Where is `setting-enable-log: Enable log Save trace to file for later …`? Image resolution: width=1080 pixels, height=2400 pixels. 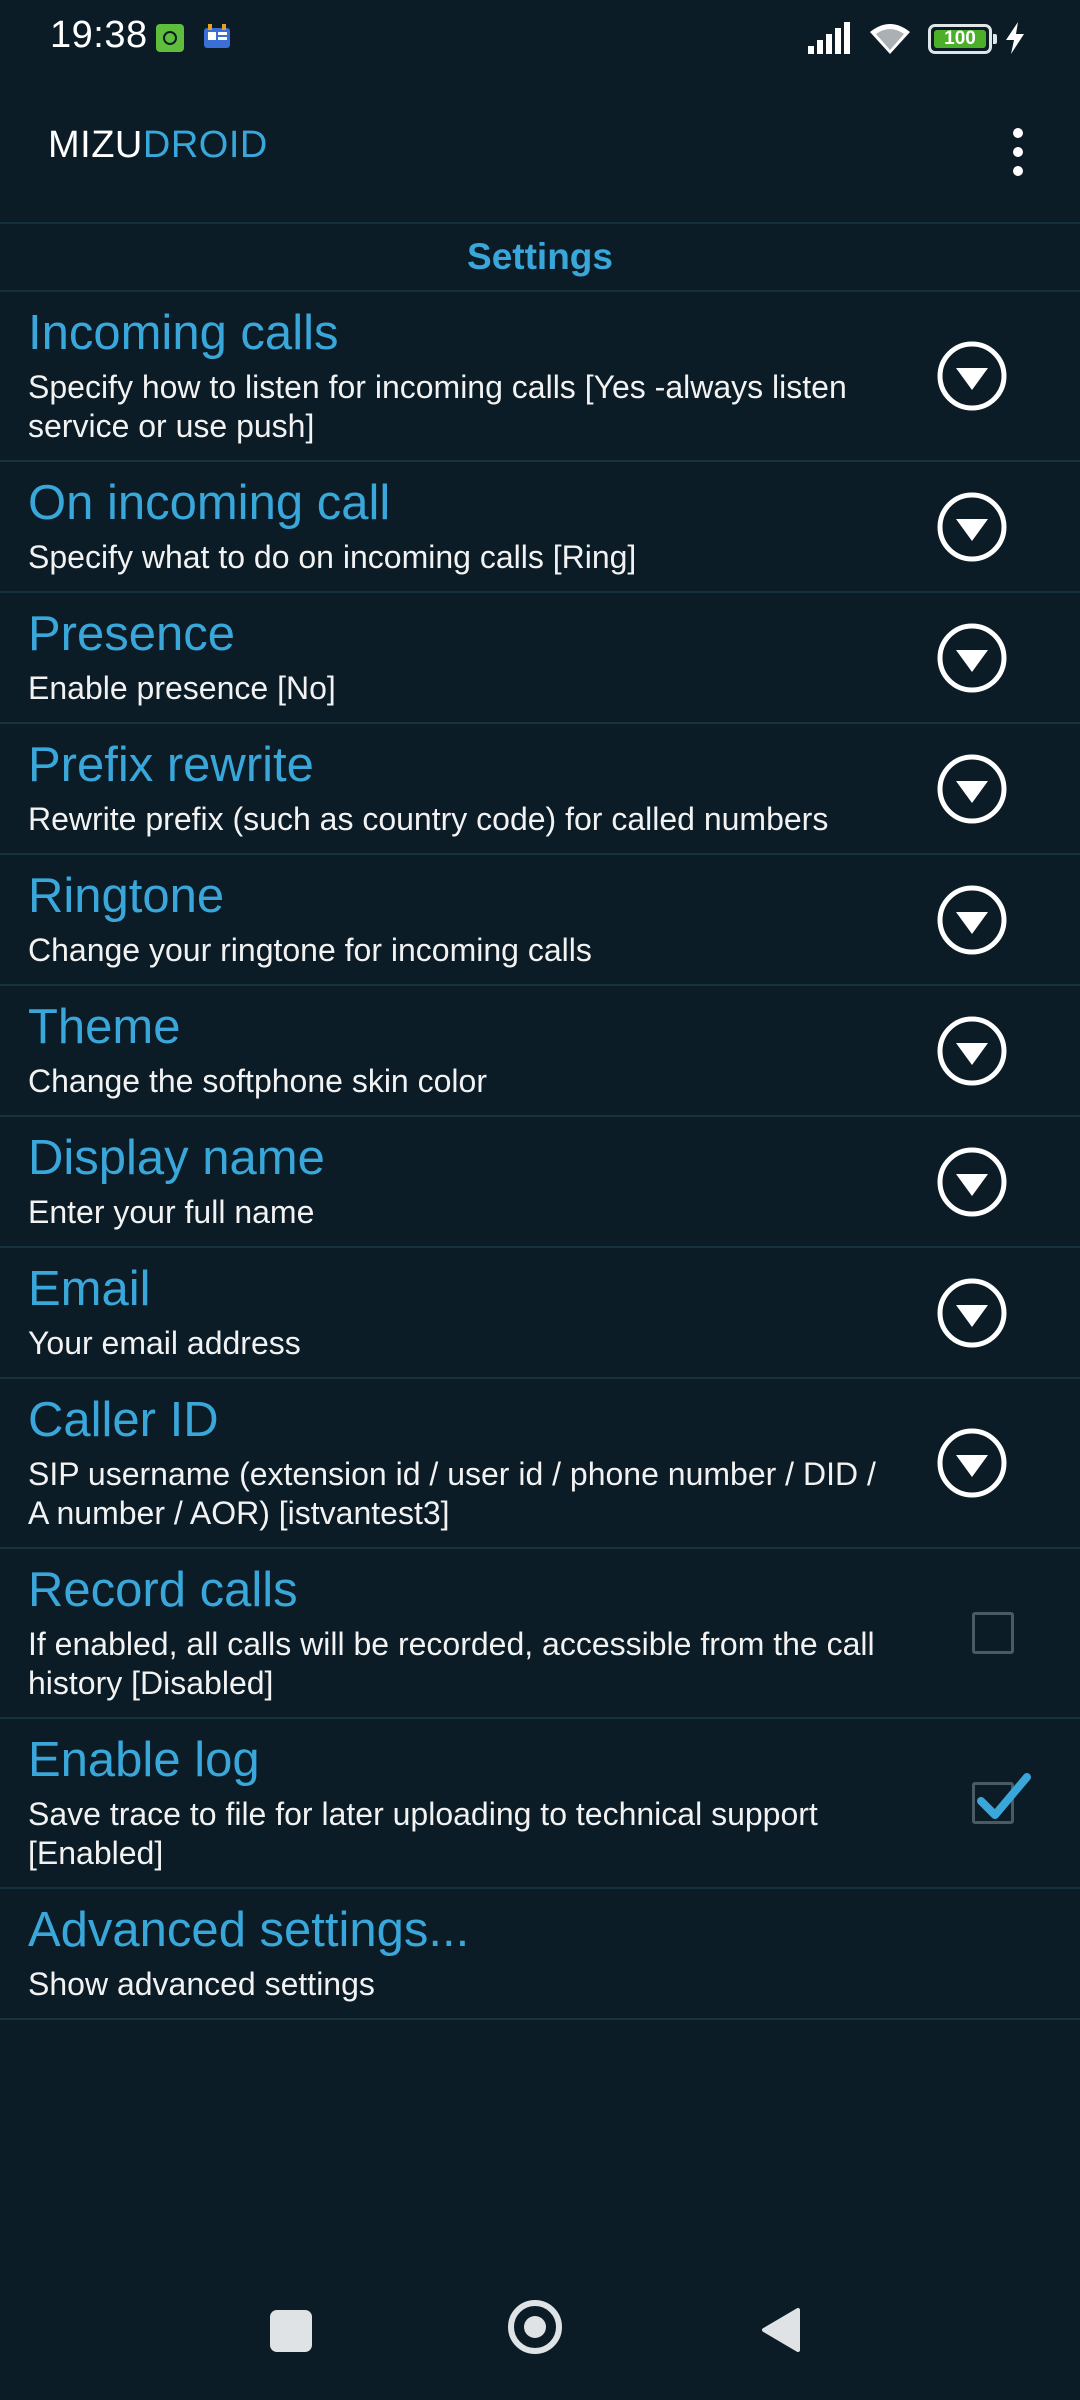 setting-enable-log: Enable log Save trace to file for later … is located at coordinates (540, 1804).